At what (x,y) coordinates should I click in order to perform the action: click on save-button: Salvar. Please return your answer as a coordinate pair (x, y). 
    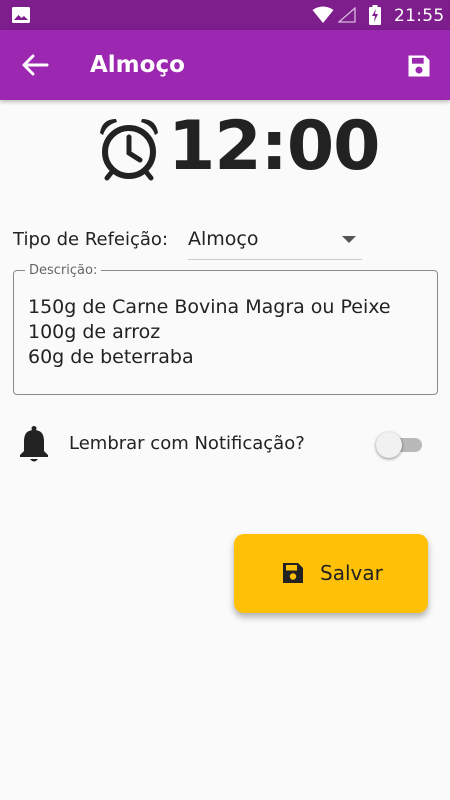
    Looking at the image, I should click on (331, 573).